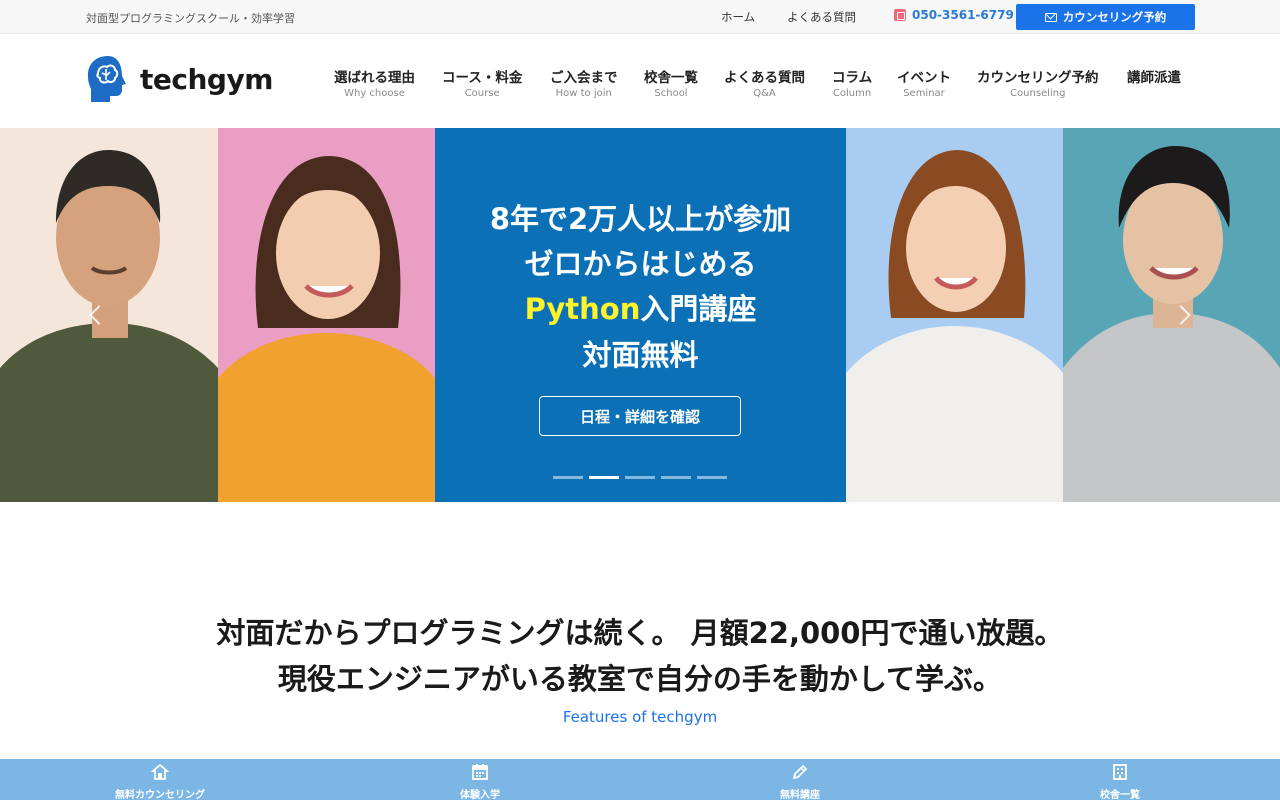 The image size is (1280, 801). What do you see at coordinates (206, 79) in the screenshot?
I see `brand-name: techgym` at bounding box center [206, 79].